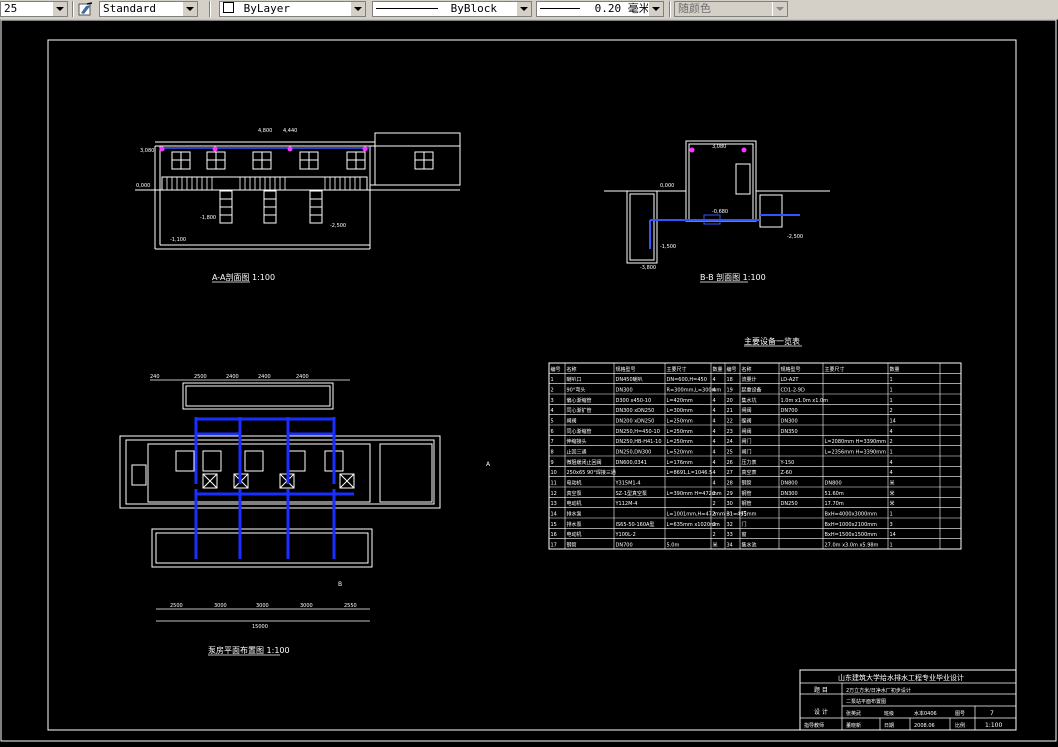 Image resolution: width=1058 pixels, height=747 pixels. What do you see at coordinates (730, 463) in the screenshot?
I see `table-cell: 26` at bounding box center [730, 463].